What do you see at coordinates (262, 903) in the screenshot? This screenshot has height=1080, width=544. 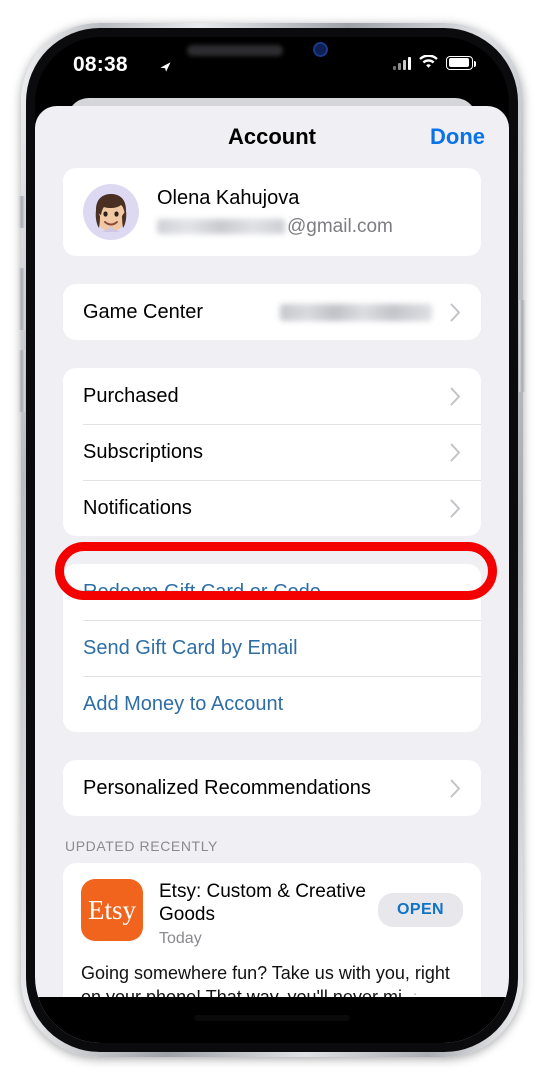 I see `app-name: Etsy: Custom & Creative Goods` at bounding box center [262, 903].